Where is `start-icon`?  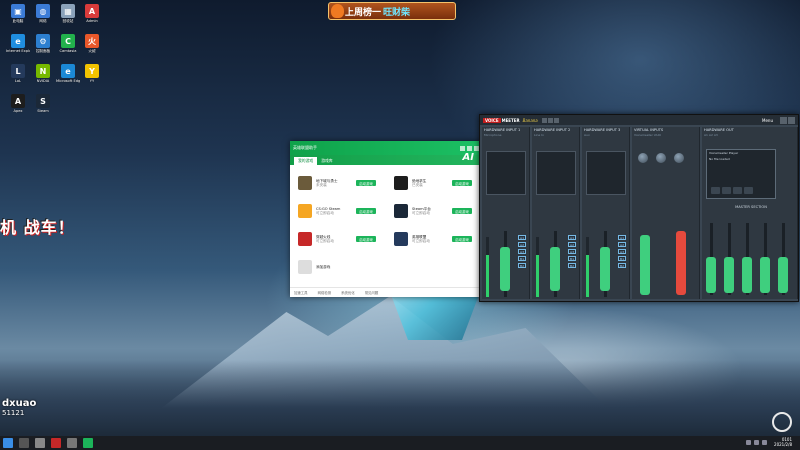
start-icon is located at coordinates (8, 443).